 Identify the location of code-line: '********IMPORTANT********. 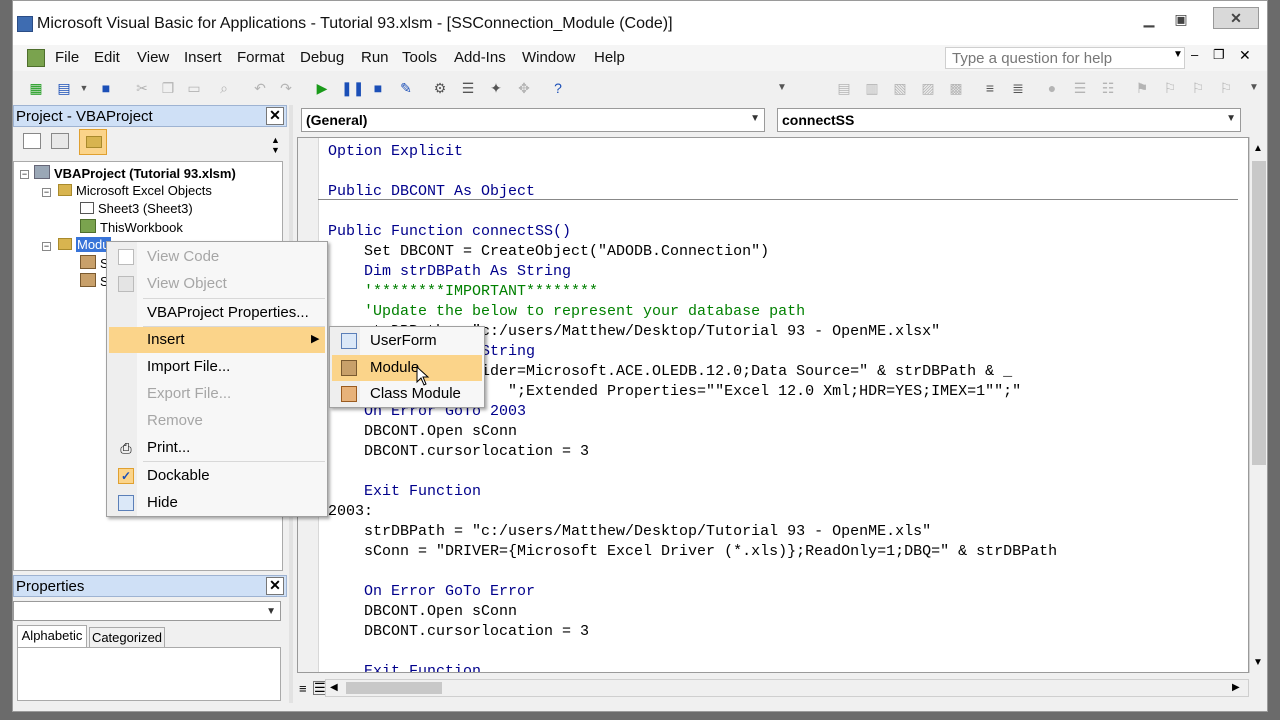
(463, 292).